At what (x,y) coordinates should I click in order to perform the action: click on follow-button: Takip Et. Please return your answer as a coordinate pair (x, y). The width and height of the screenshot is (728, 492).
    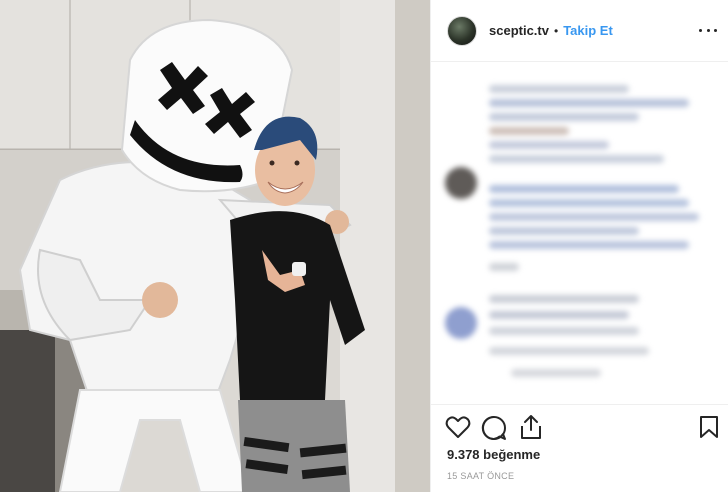
    Looking at the image, I should click on (588, 30).